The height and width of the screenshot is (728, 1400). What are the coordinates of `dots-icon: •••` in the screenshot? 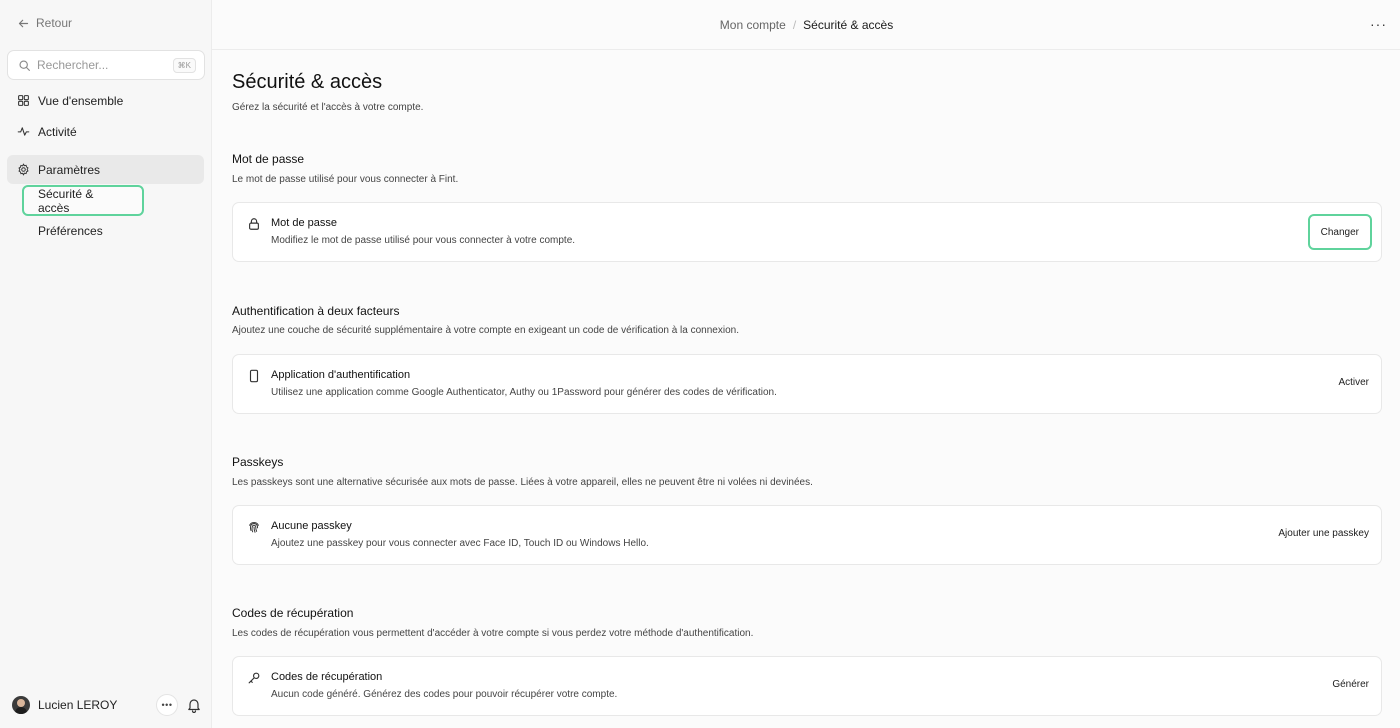 It's located at (167, 705).